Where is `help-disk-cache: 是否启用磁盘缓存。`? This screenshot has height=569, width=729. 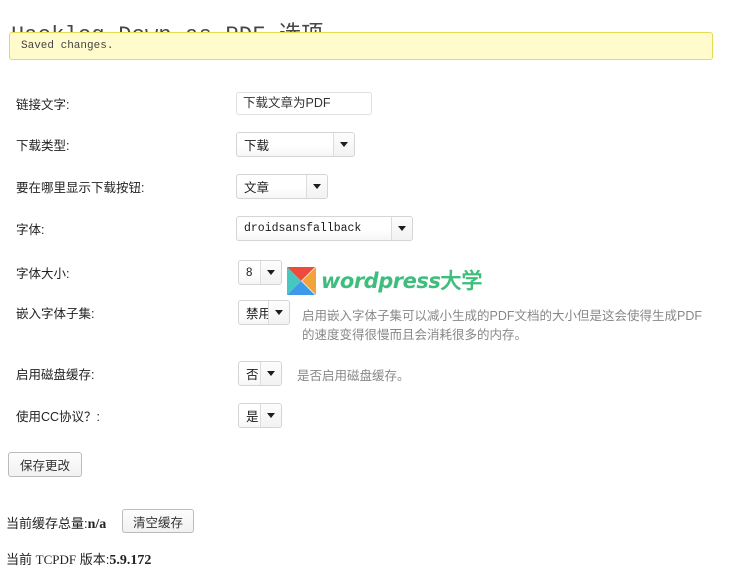 help-disk-cache: 是否启用磁盘缓存。 is located at coordinates (353, 376).